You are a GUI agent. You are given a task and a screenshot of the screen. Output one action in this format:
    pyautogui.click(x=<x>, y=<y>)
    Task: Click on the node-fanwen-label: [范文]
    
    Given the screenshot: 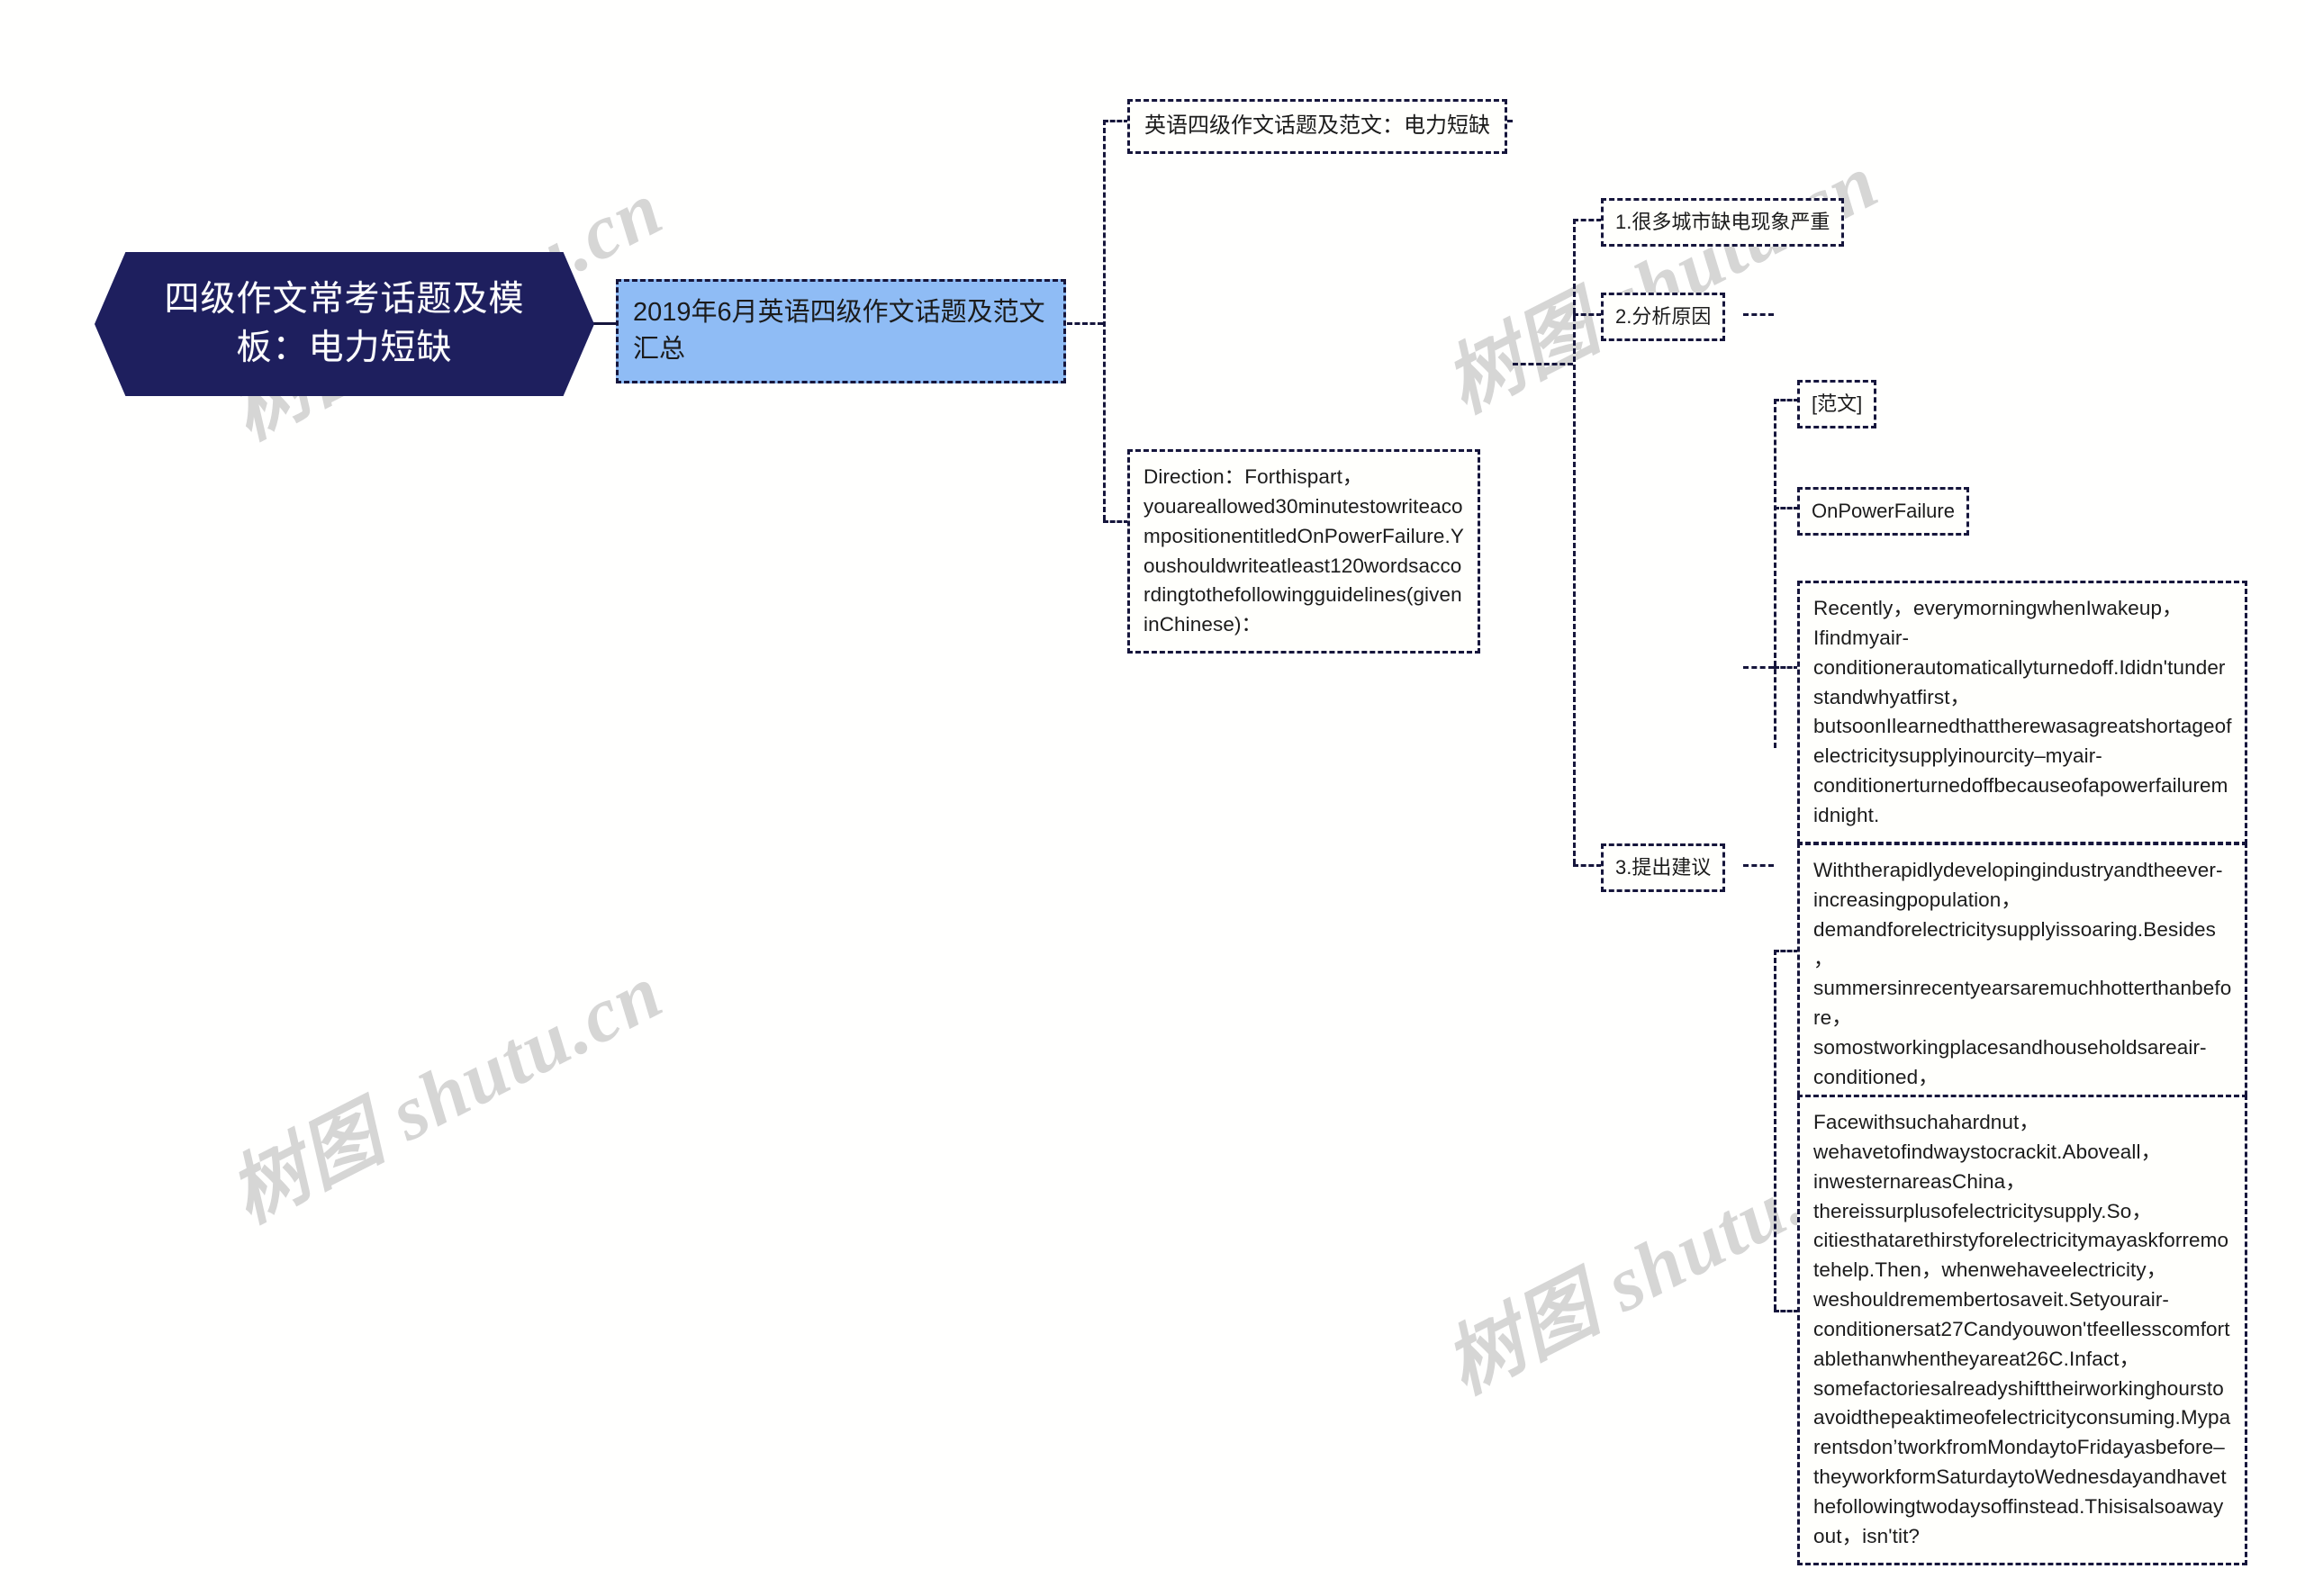 What is the action you would take?
    pyautogui.click(x=1838, y=403)
    